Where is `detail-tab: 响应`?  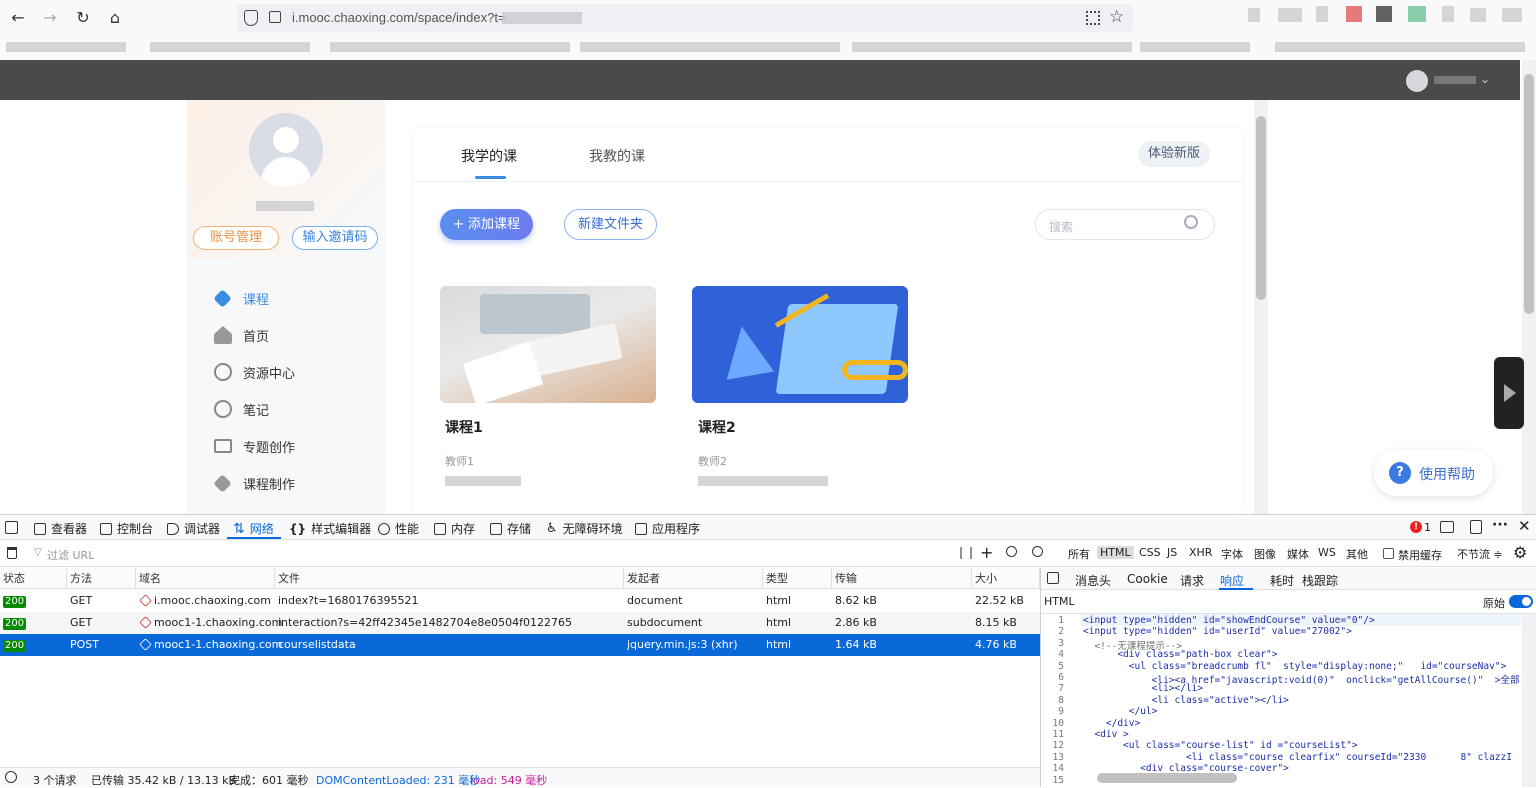 detail-tab: 响应 is located at coordinates (1232, 580).